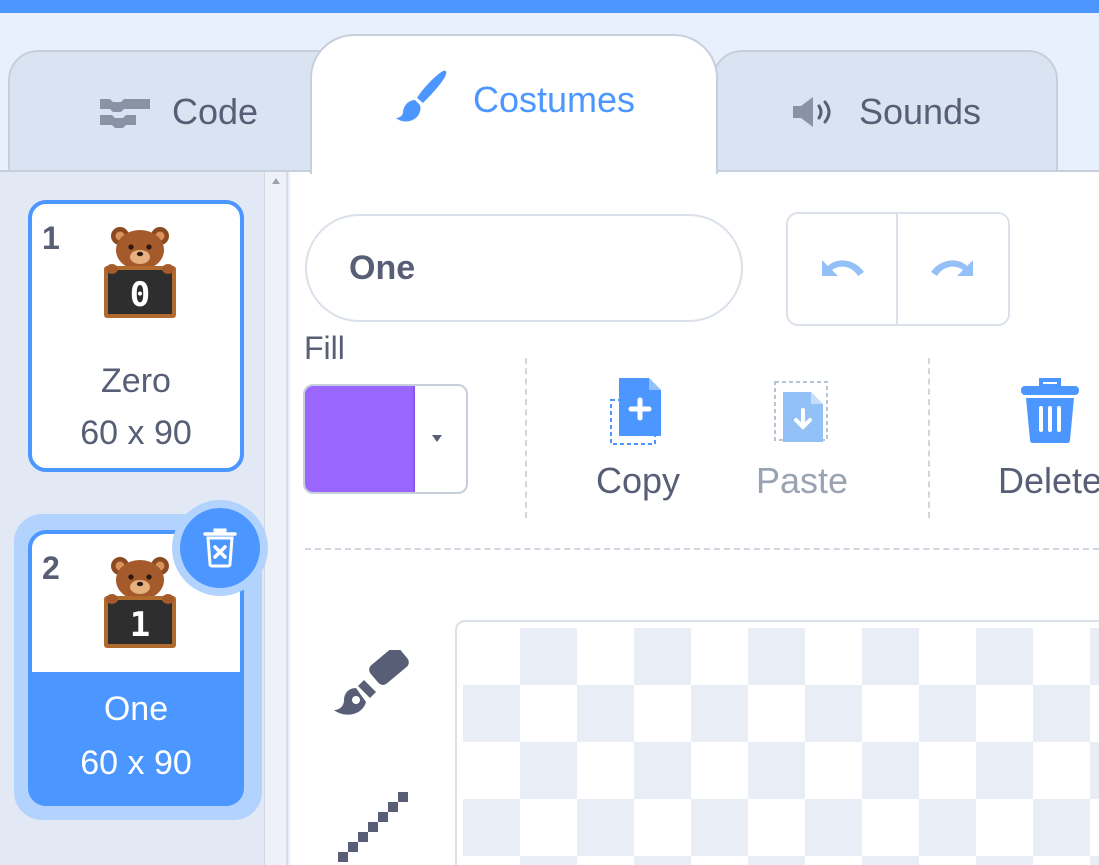 This screenshot has width=1099, height=865. Describe the element at coordinates (136, 336) in the screenshot. I see `costume-item-zero: 1 0 Zero 60 x 90` at that location.